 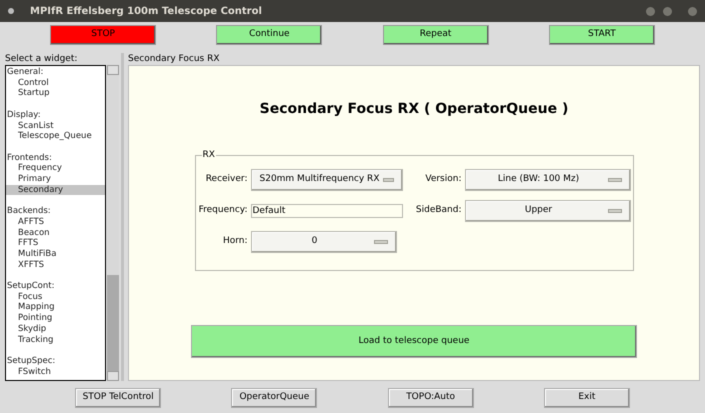 What do you see at coordinates (55, 372) in the screenshot?
I see `list-item: FSwitch` at bounding box center [55, 372].